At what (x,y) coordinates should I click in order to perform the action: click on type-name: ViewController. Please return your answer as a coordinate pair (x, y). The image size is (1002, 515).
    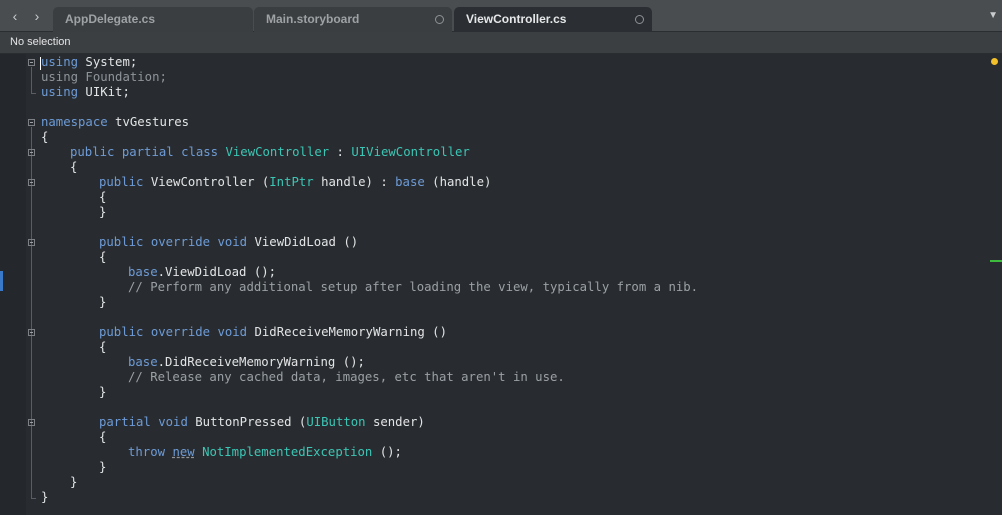
    Looking at the image, I should click on (277, 152).